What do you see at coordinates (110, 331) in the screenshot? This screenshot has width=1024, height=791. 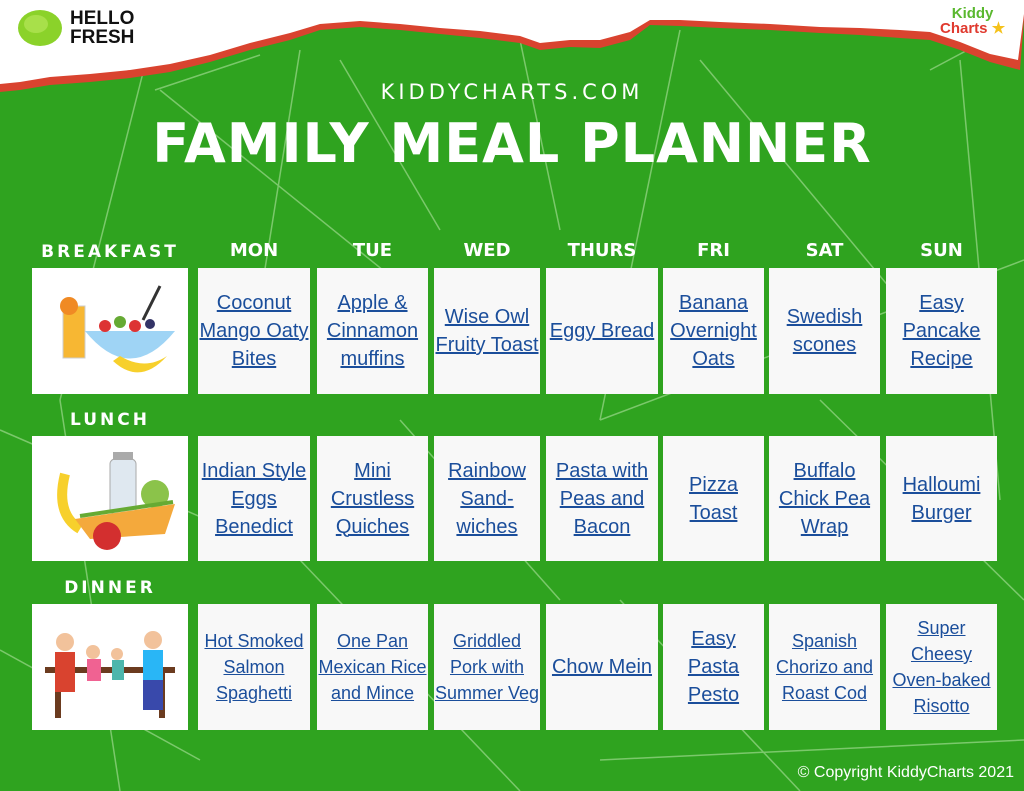 I see `breakfast-bowl-icon` at bounding box center [110, 331].